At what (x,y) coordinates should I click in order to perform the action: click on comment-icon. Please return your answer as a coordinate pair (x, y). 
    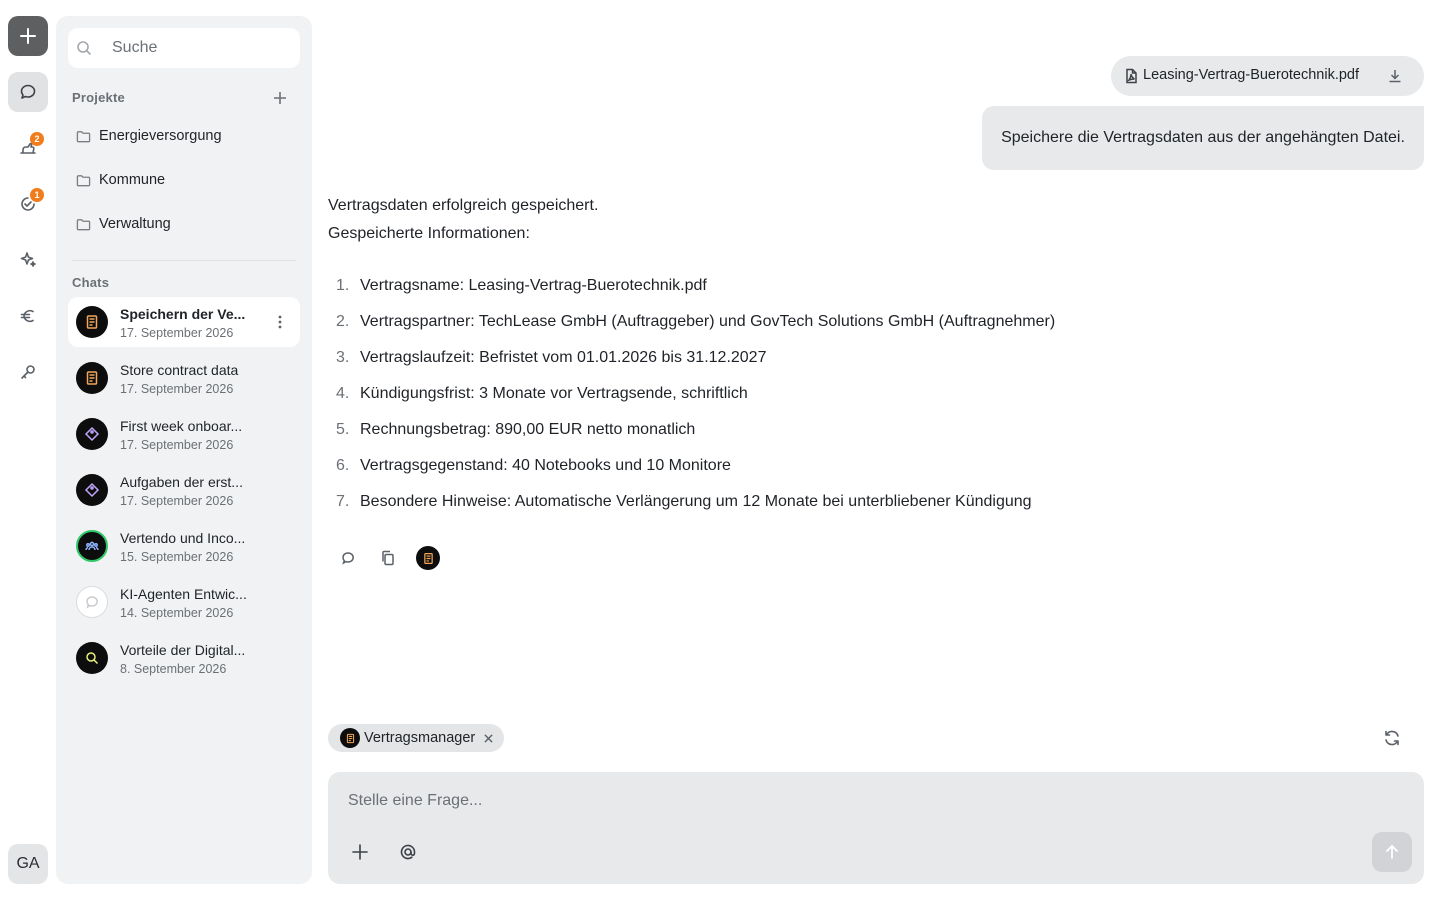
    Looking at the image, I should click on (348, 558).